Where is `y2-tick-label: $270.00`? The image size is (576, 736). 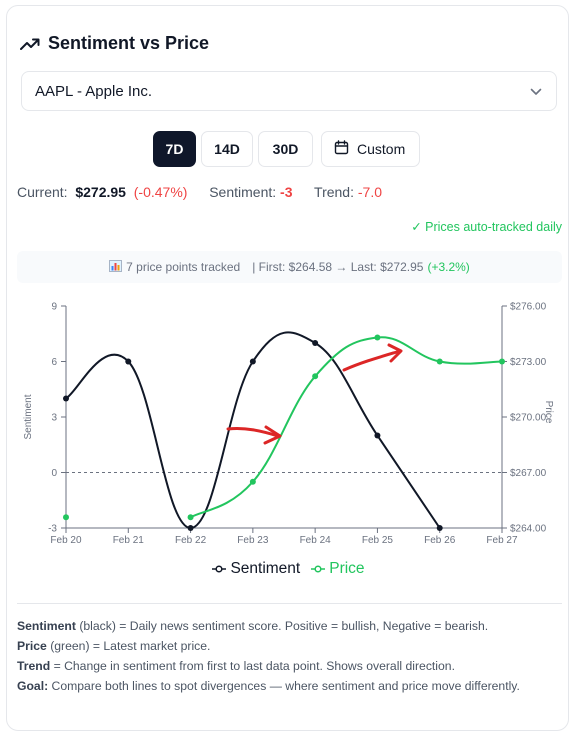
y2-tick-label: $270.00 is located at coordinates (528, 418).